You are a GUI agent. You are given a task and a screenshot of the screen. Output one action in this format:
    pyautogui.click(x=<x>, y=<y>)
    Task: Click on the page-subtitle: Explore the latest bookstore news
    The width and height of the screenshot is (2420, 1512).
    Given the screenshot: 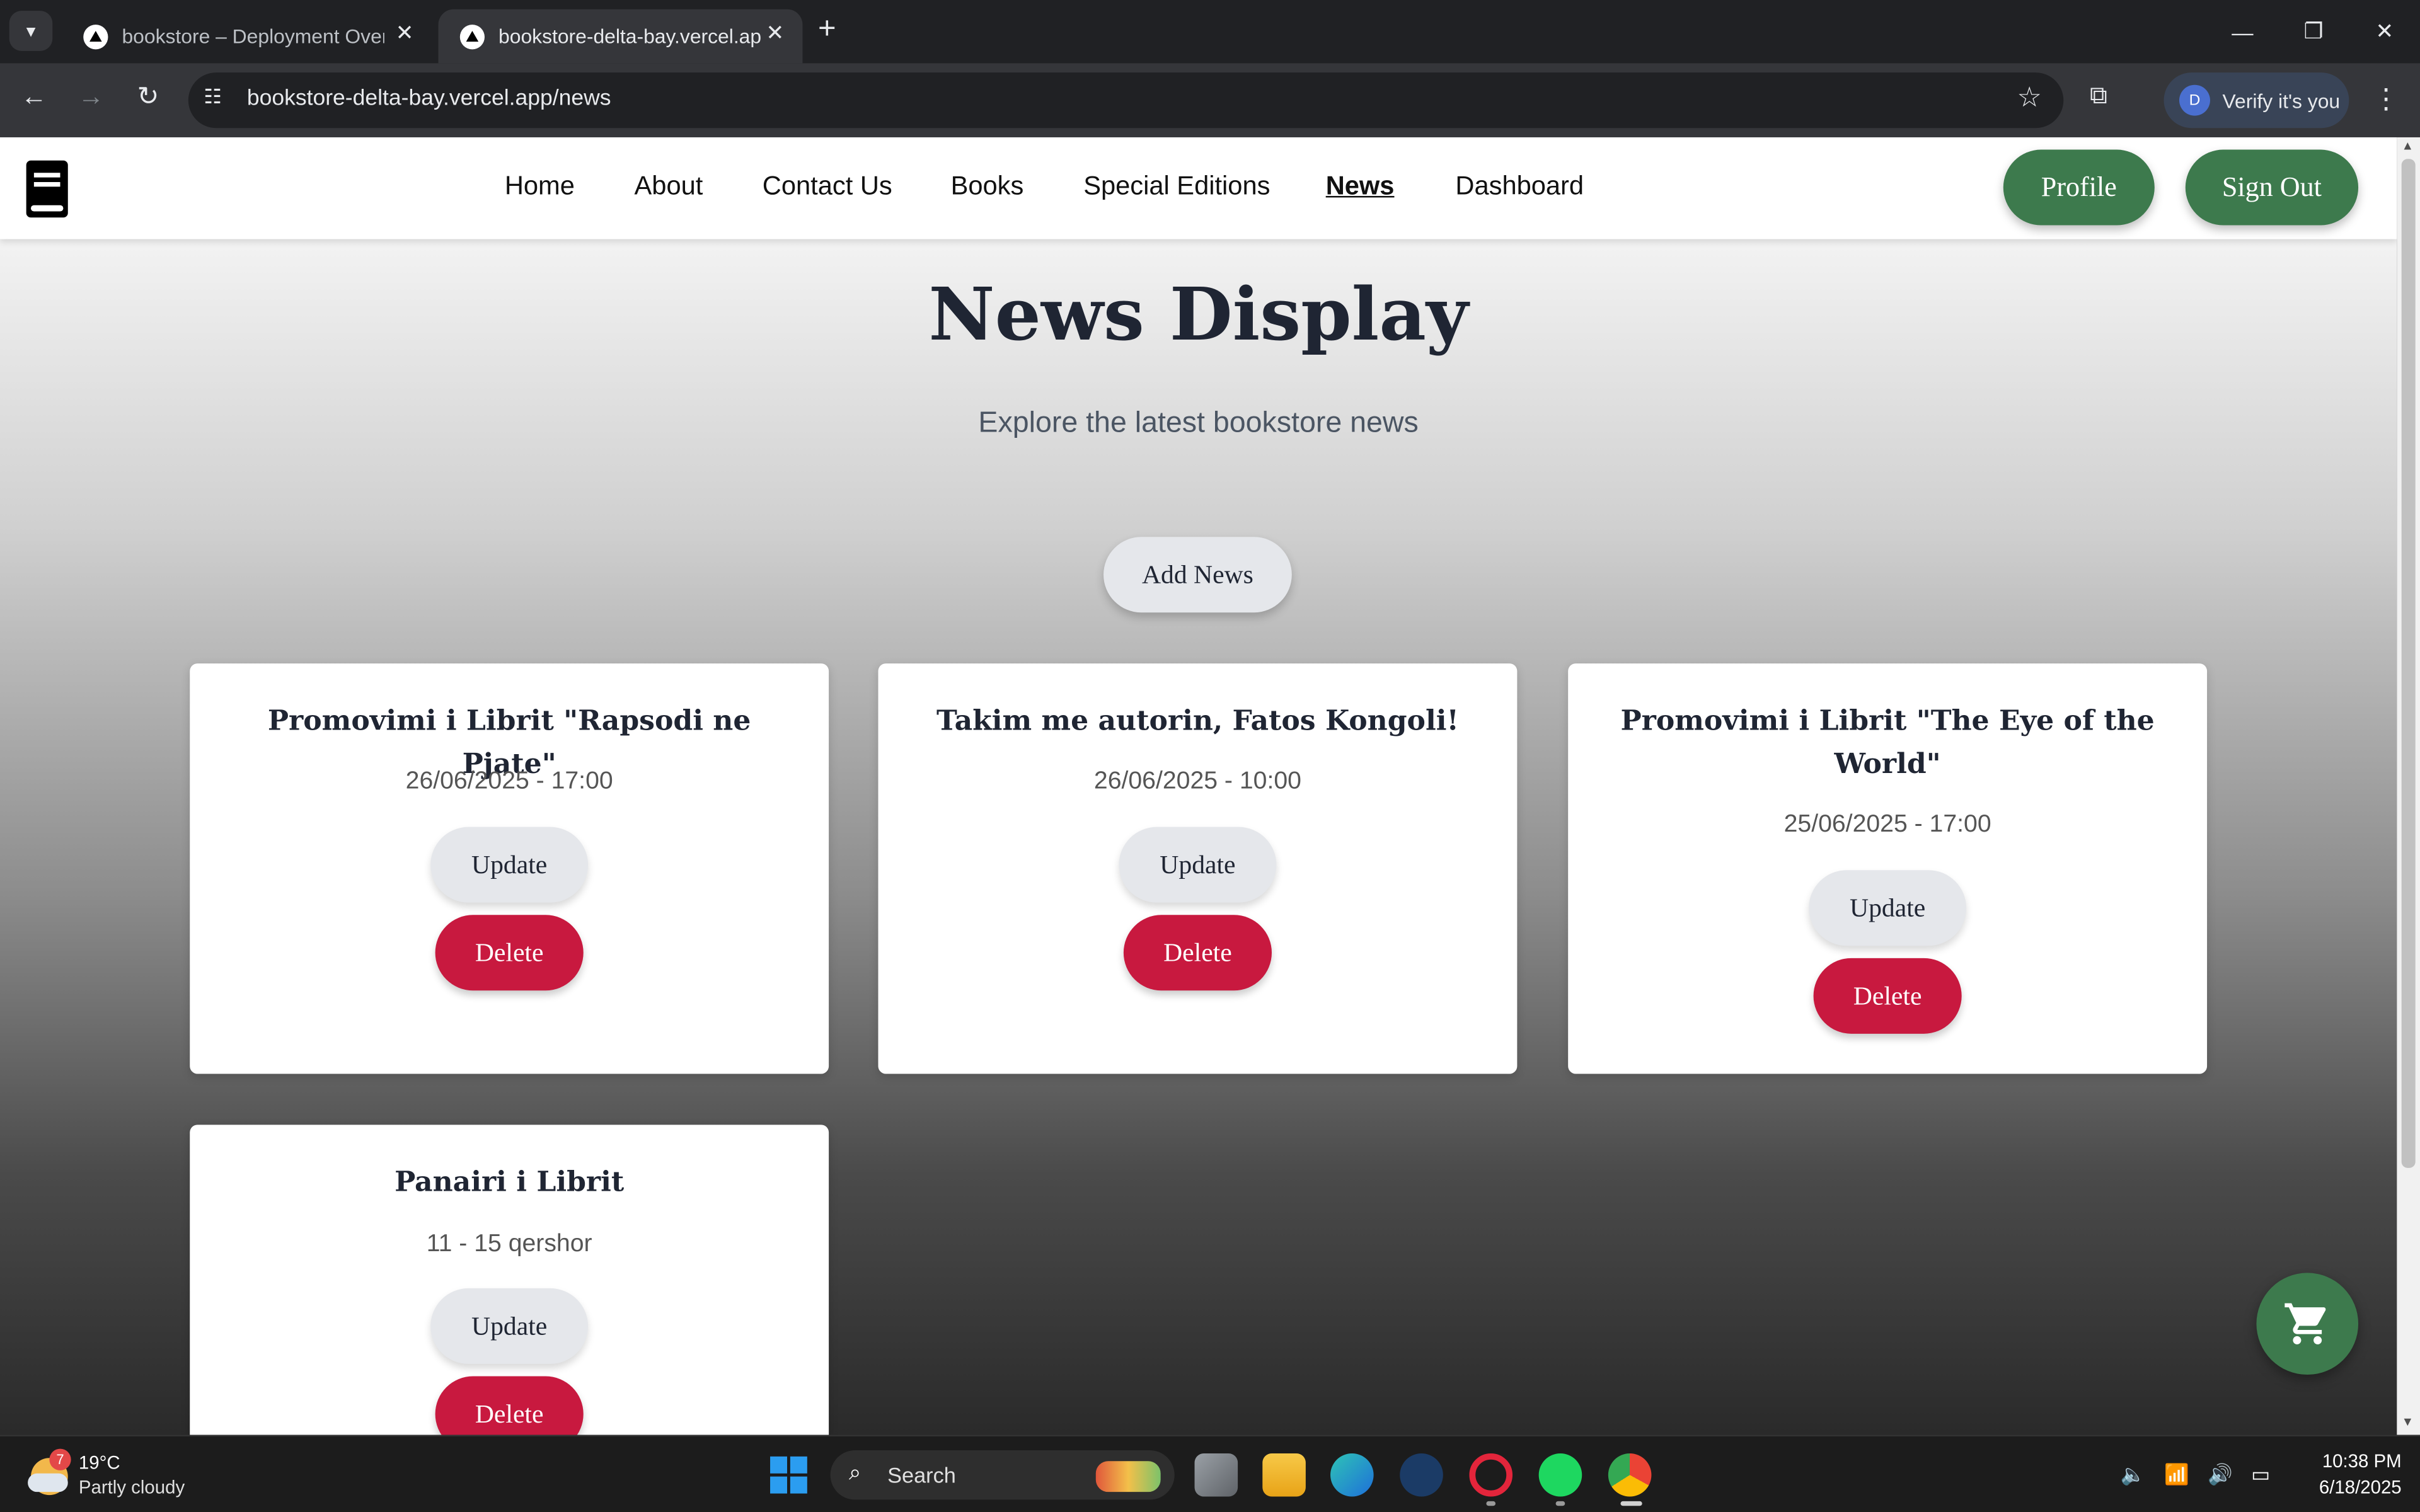 What is the action you would take?
    pyautogui.click(x=1198, y=423)
    